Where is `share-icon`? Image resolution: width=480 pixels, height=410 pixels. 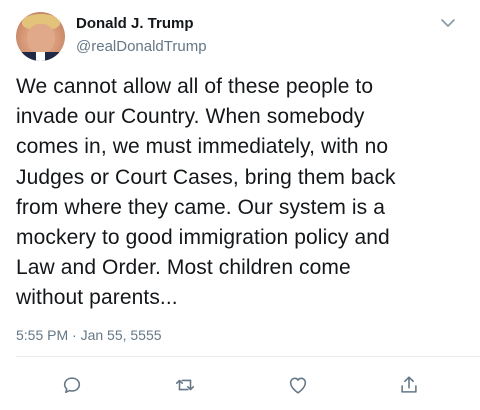
share-icon is located at coordinates (409, 385).